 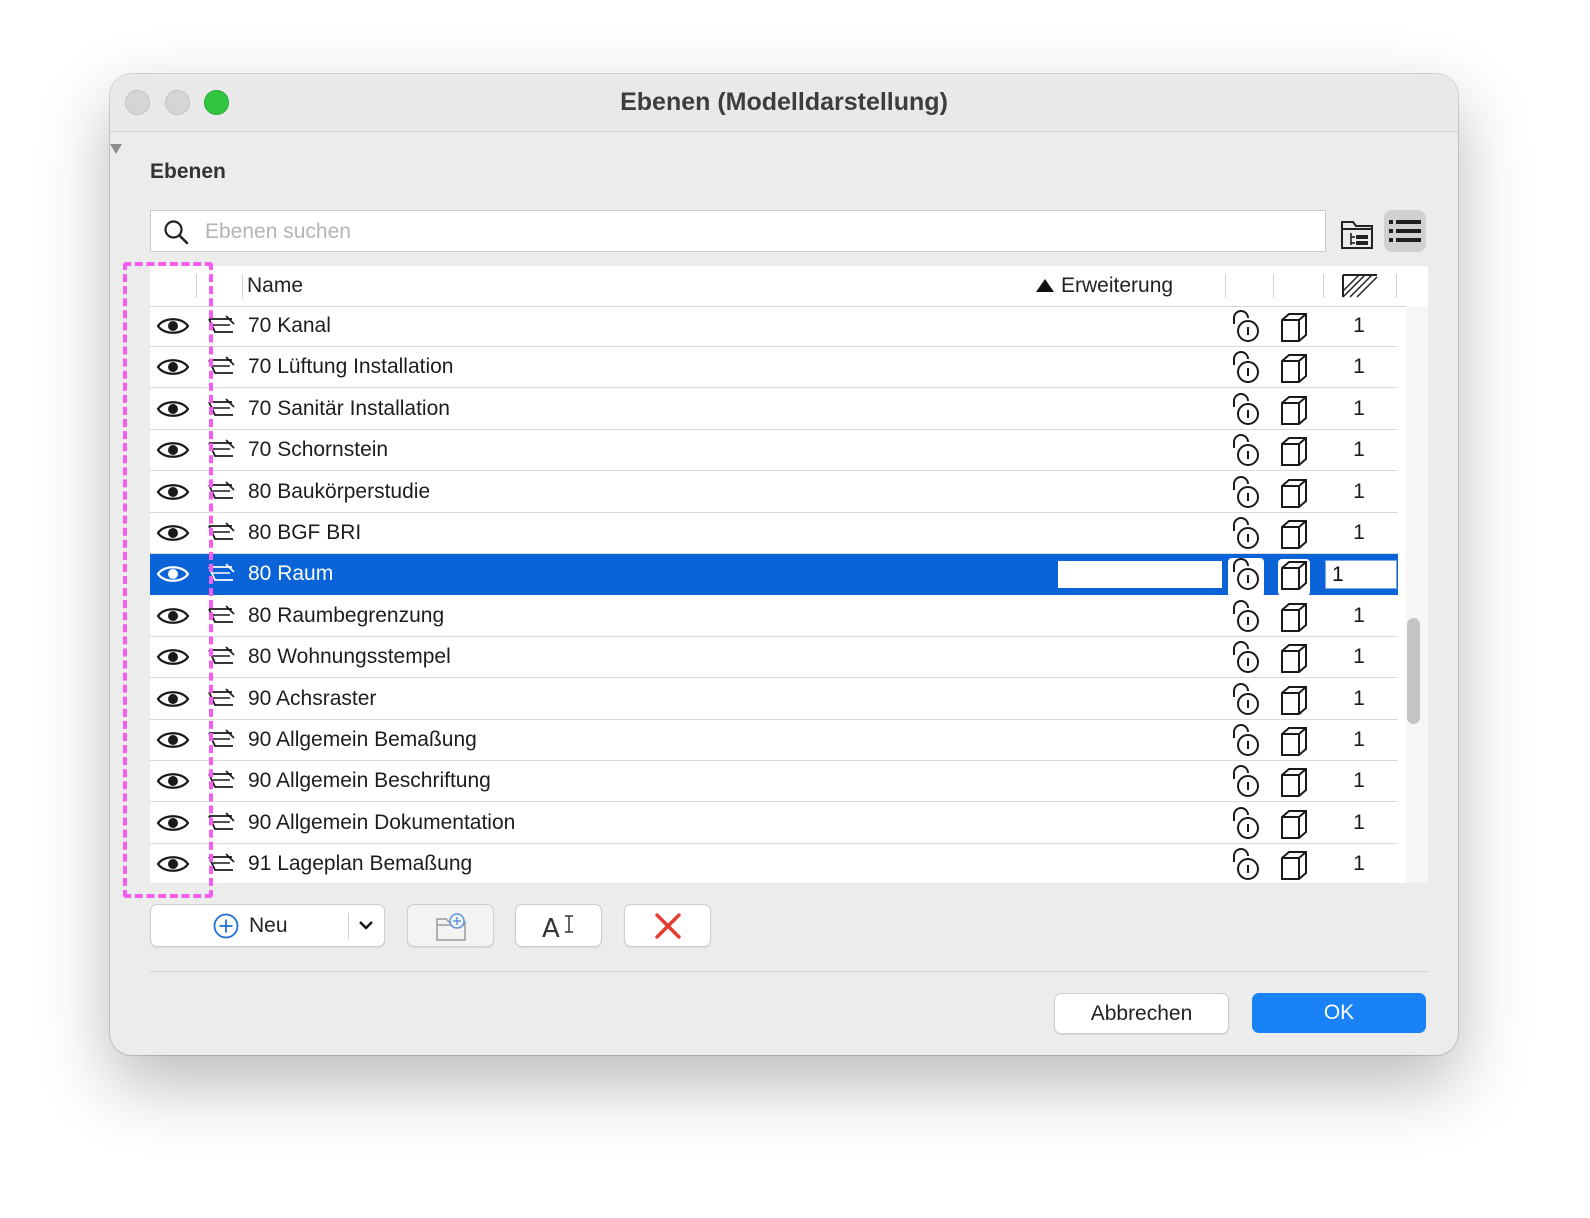 I want to click on table-row: 90 Allgemein Dokumentation 1, so click(x=774, y=823).